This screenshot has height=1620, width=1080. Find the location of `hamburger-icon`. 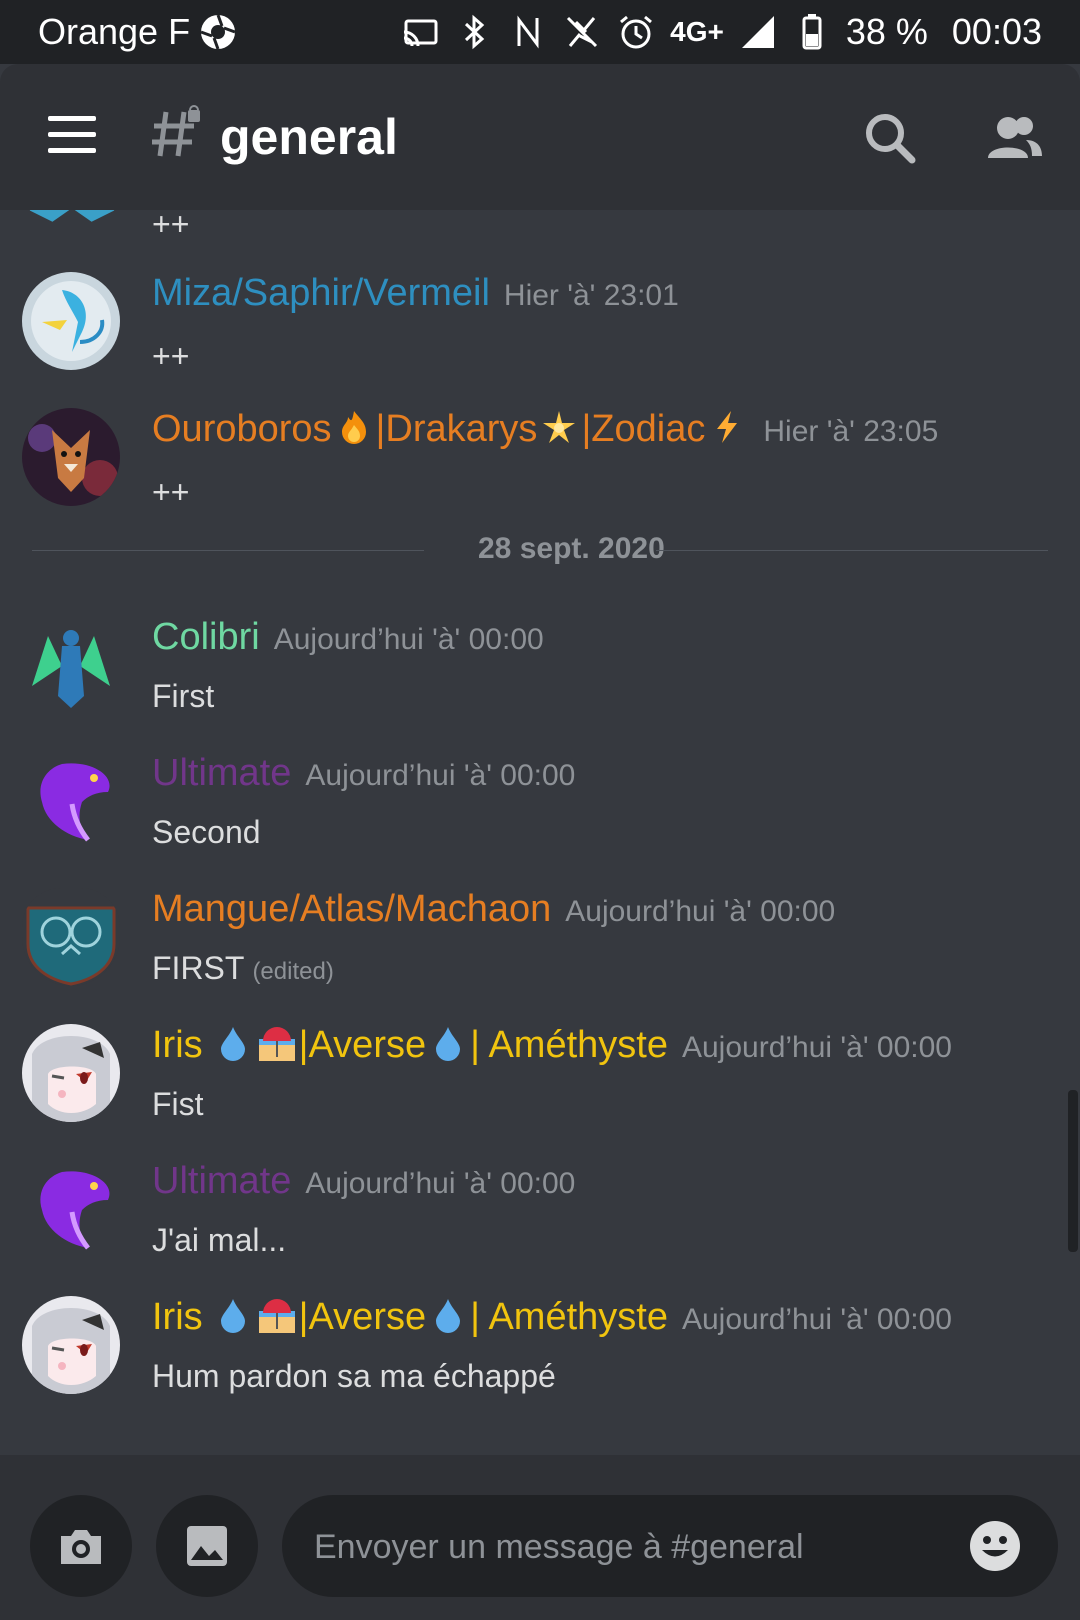

hamburger-icon is located at coordinates (73, 137).